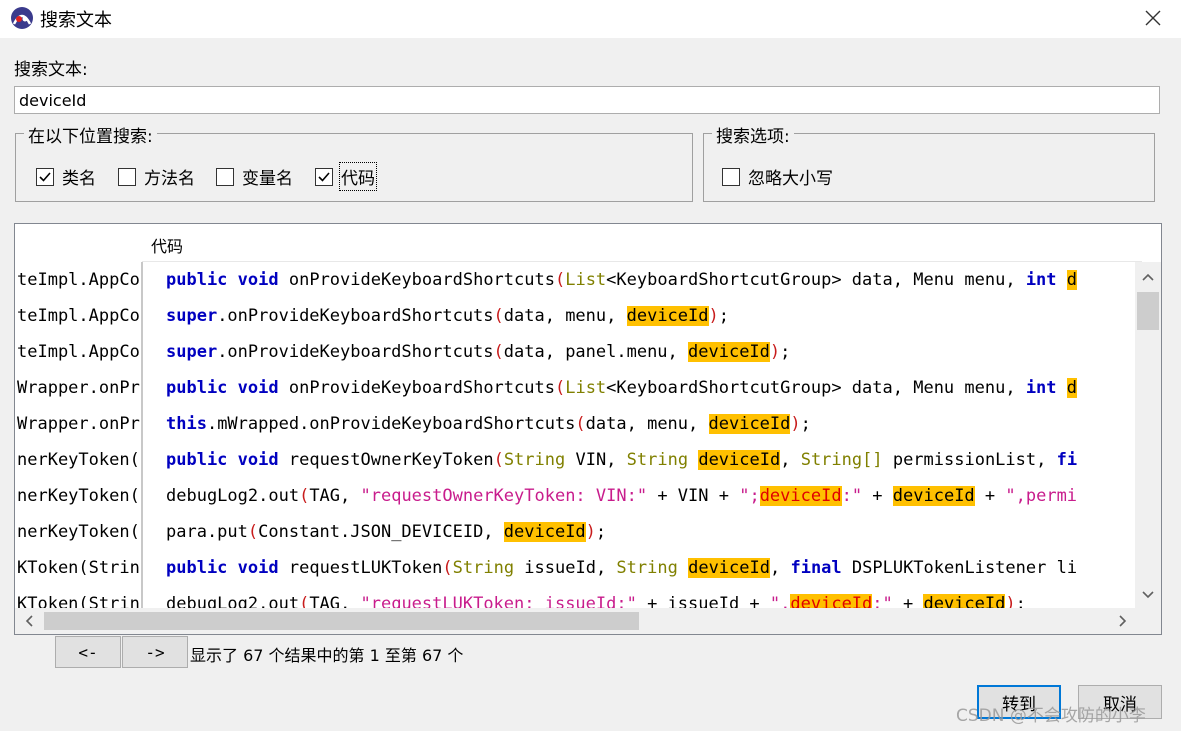 The width and height of the screenshot is (1181, 731). What do you see at coordinates (88, 652) in the screenshot?
I see `prev-page-button: <-` at bounding box center [88, 652].